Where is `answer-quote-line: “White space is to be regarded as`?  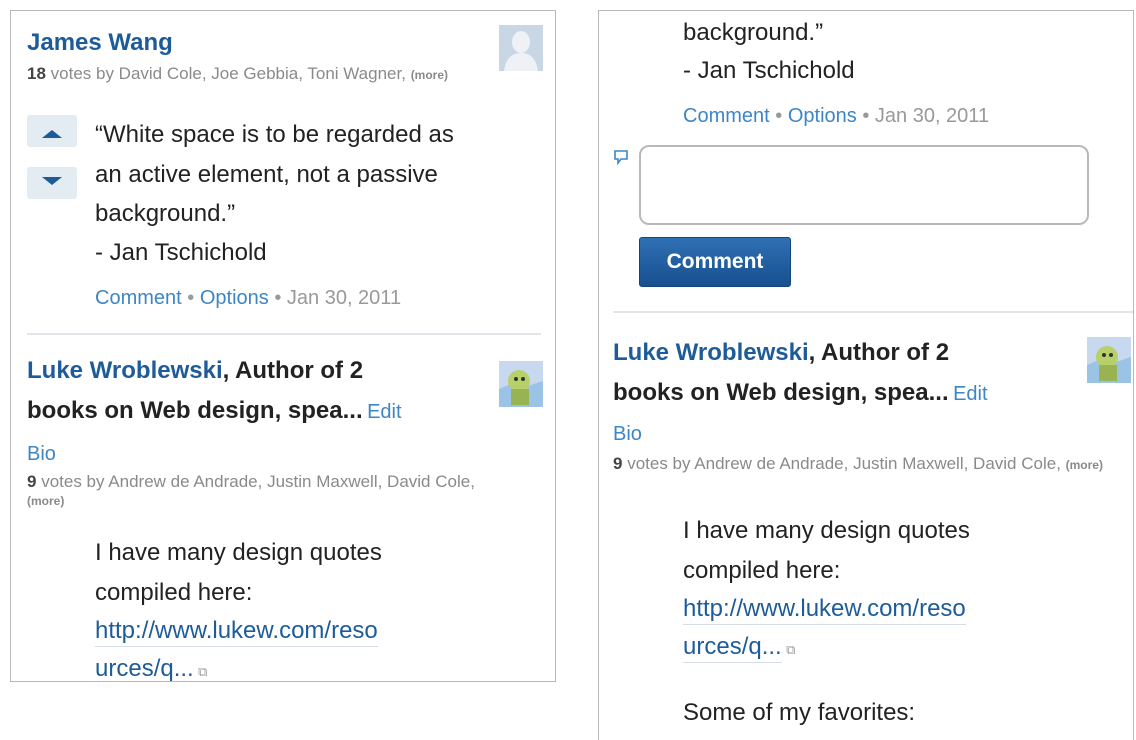 answer-quote-line: “White space is to be regarded as is located at coordinates (274, 134).